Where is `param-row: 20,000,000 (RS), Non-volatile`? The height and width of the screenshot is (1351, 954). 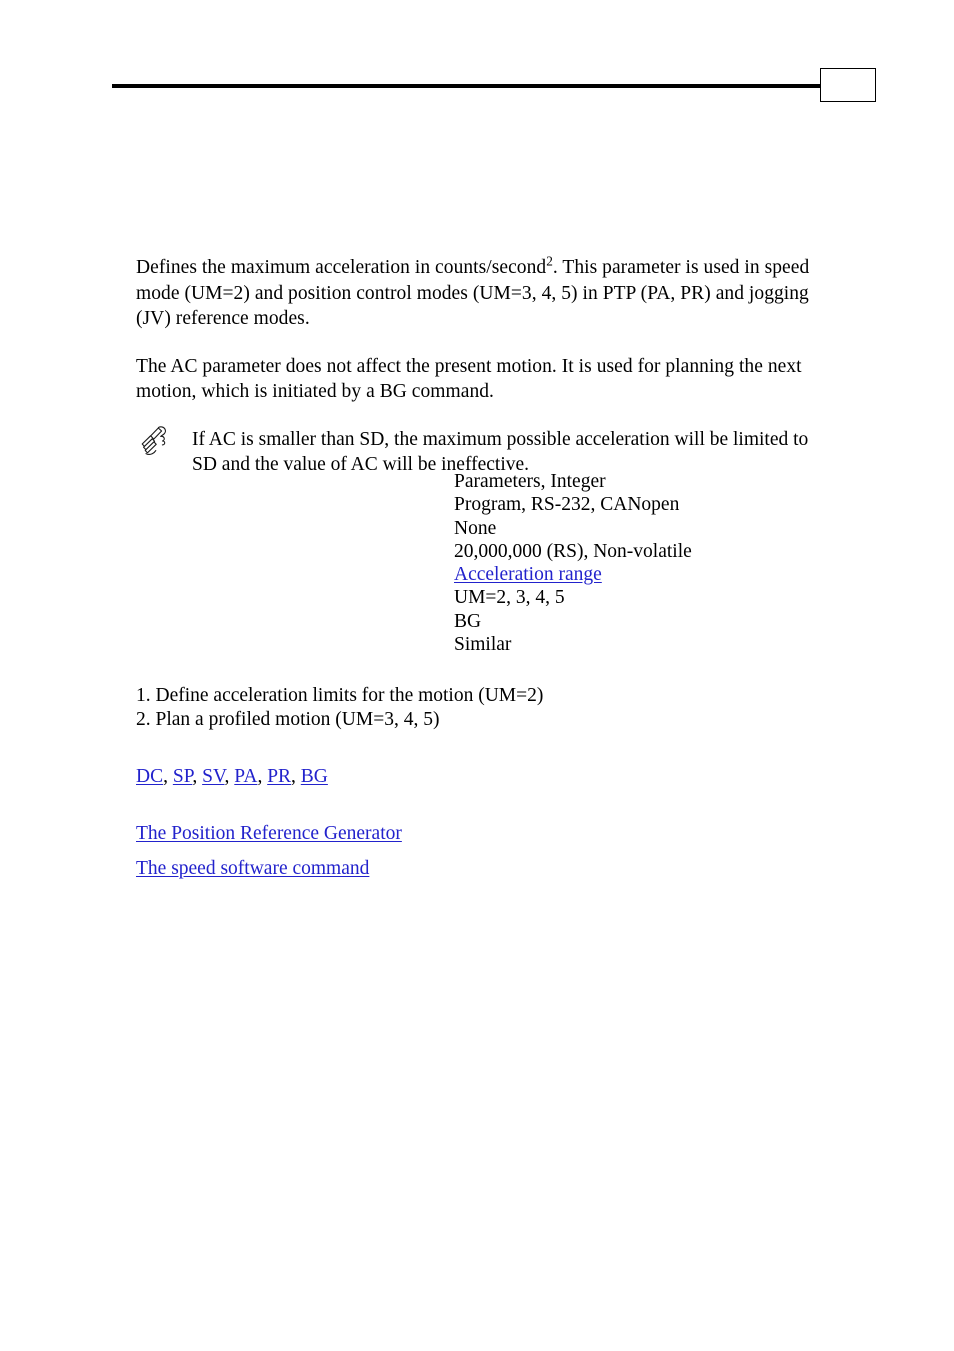 param-row: 20,000,000 (RS), Non-volatile is located at coordinates (664, 551).